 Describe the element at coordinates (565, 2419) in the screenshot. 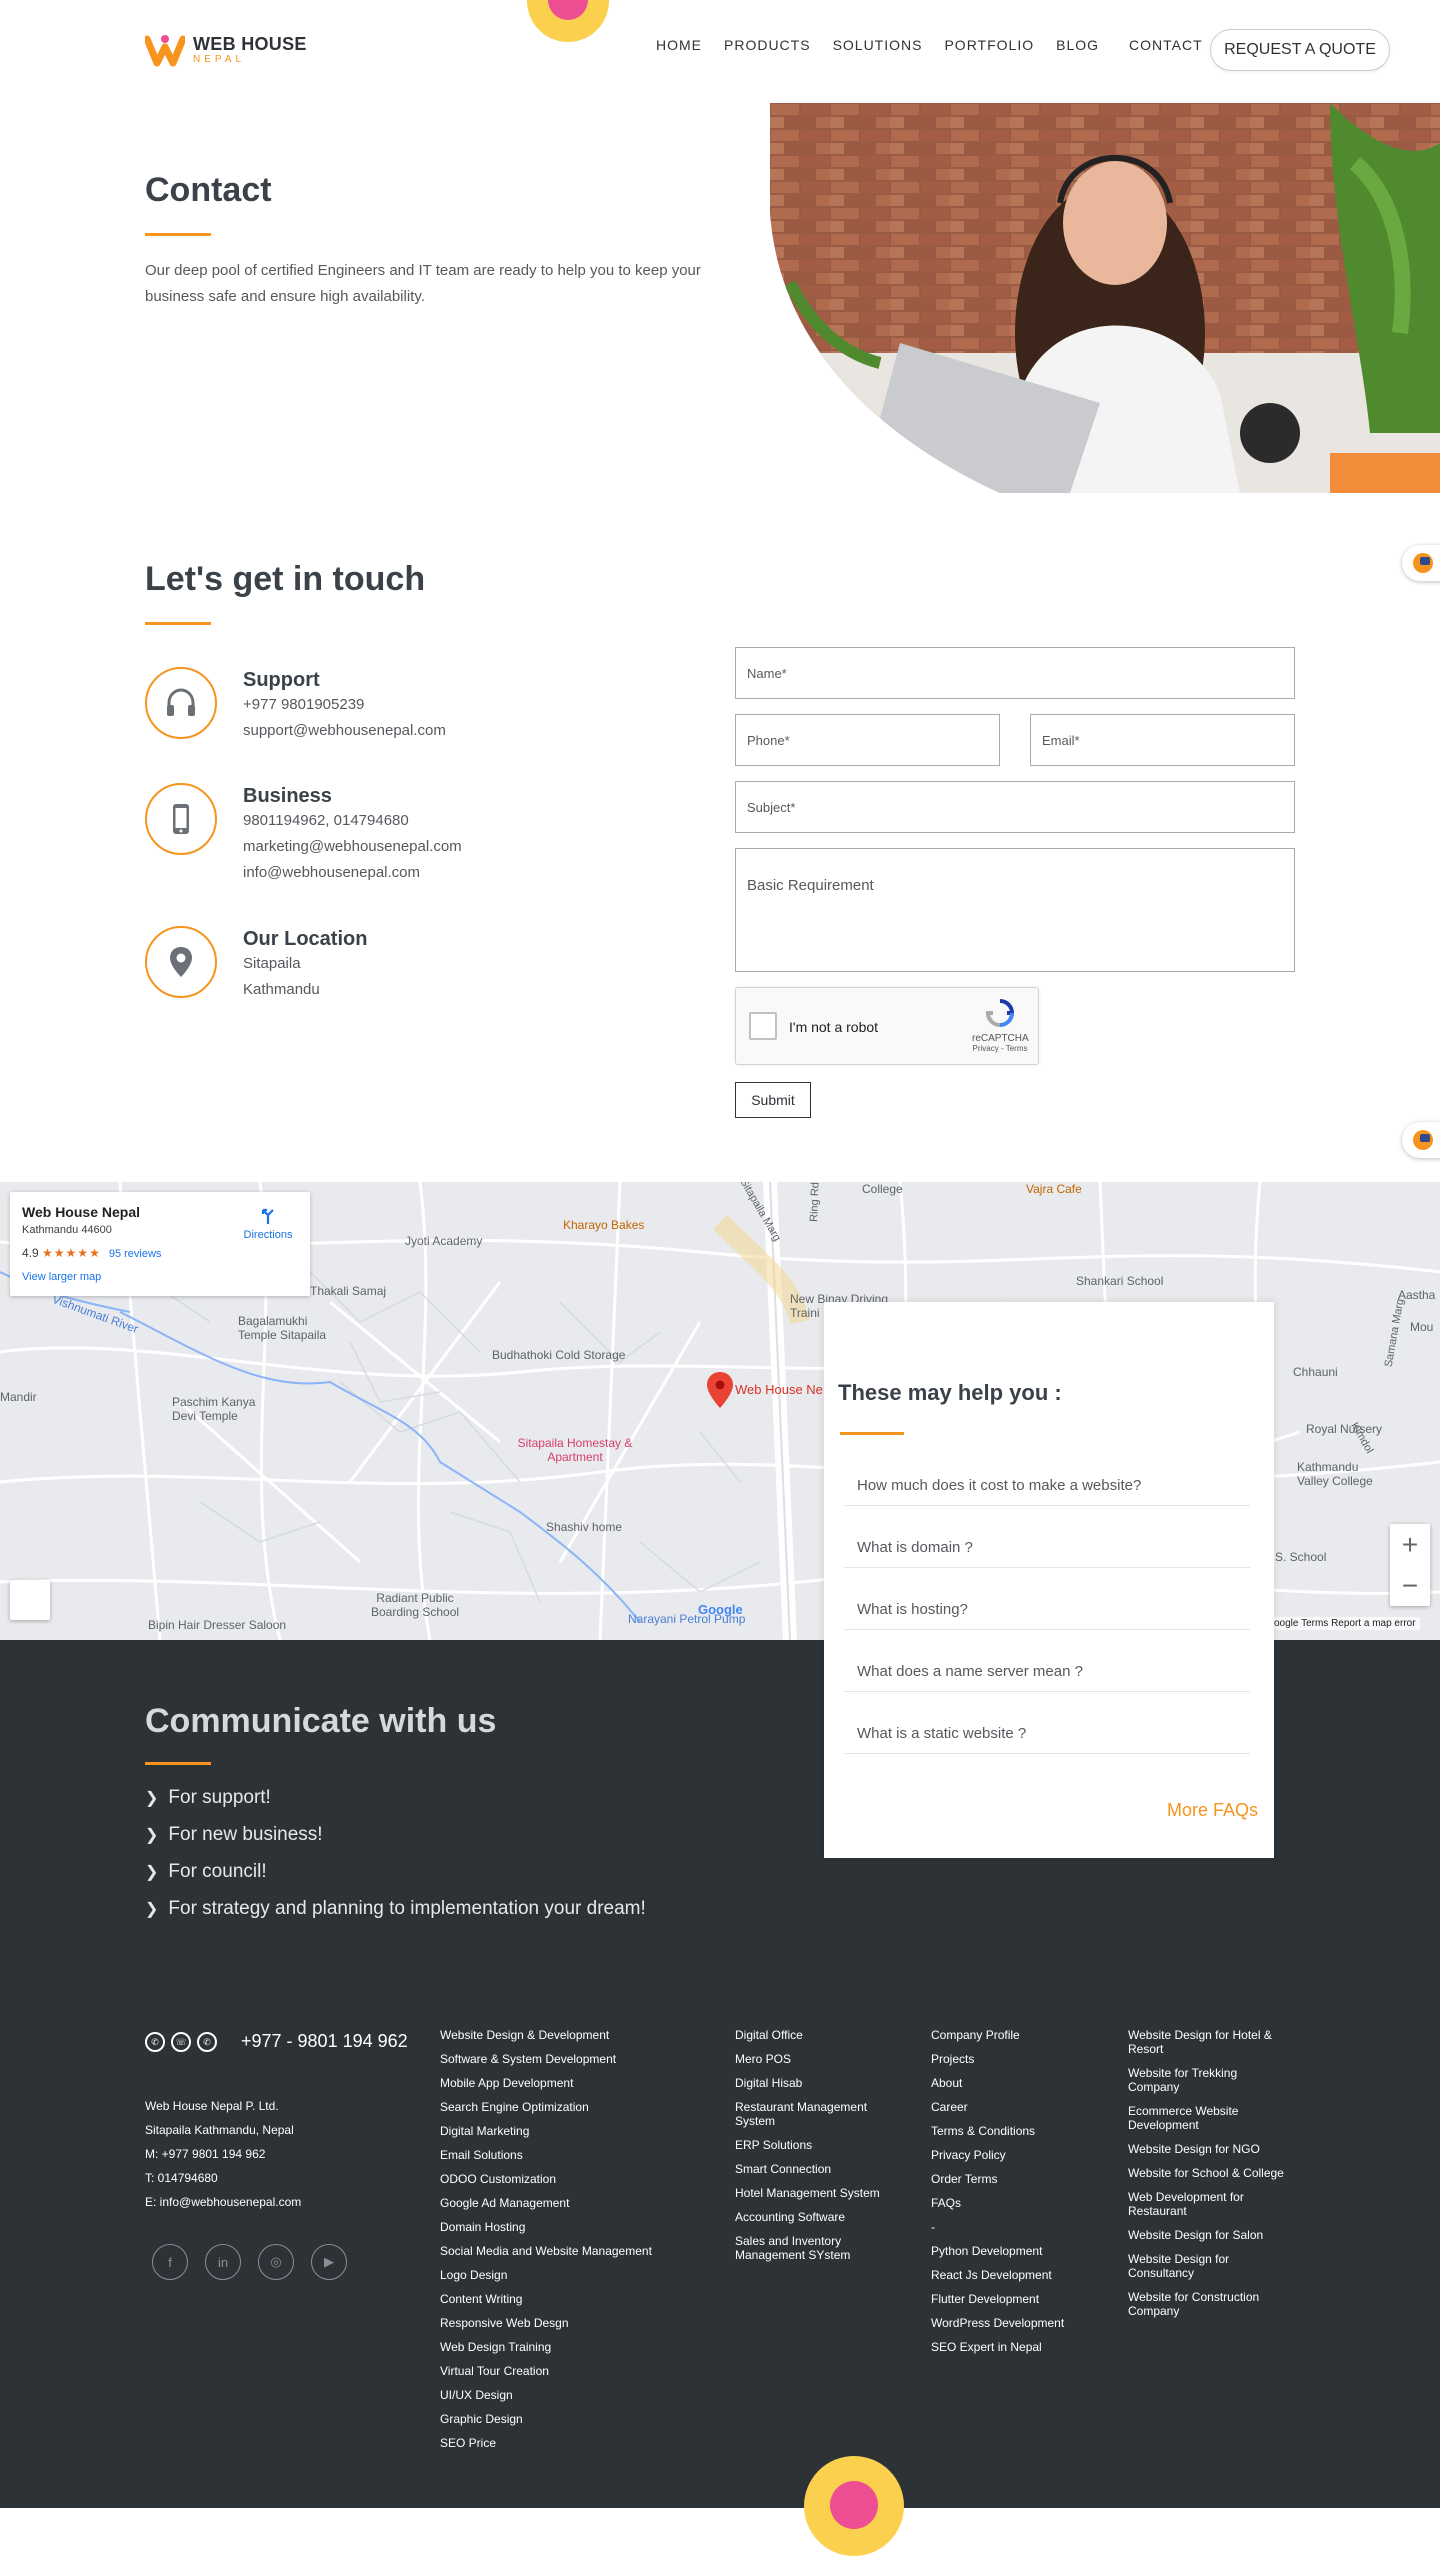

I see `footer-link: Graphic Design` at that location.